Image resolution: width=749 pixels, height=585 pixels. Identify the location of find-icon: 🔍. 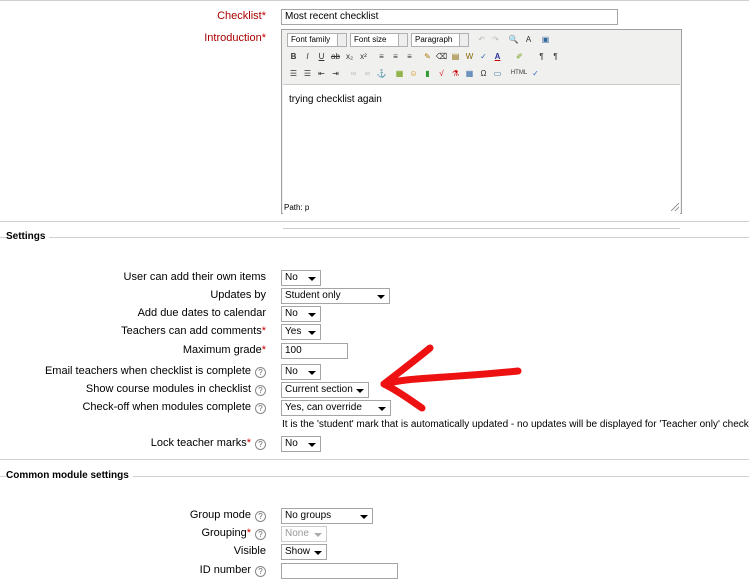
(513, 39).